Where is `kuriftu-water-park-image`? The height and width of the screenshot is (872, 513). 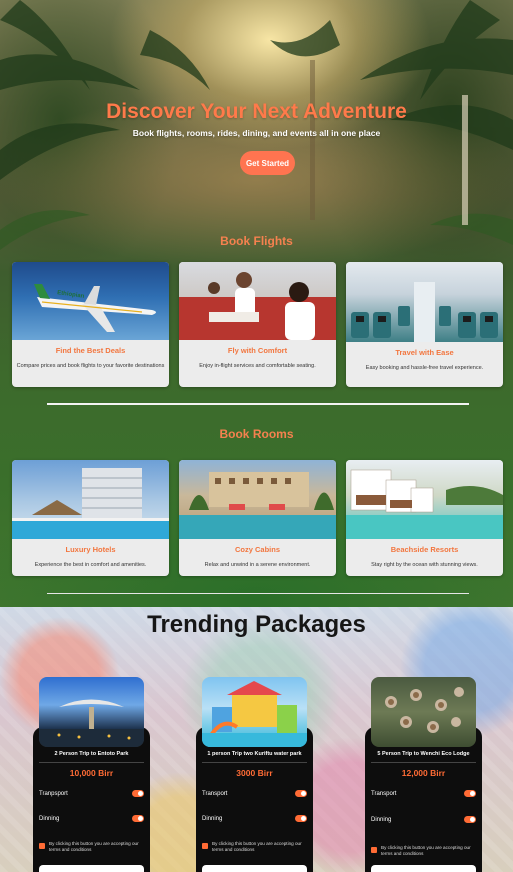
kuriftu-water-park-image is located at coordinates (254, 712).